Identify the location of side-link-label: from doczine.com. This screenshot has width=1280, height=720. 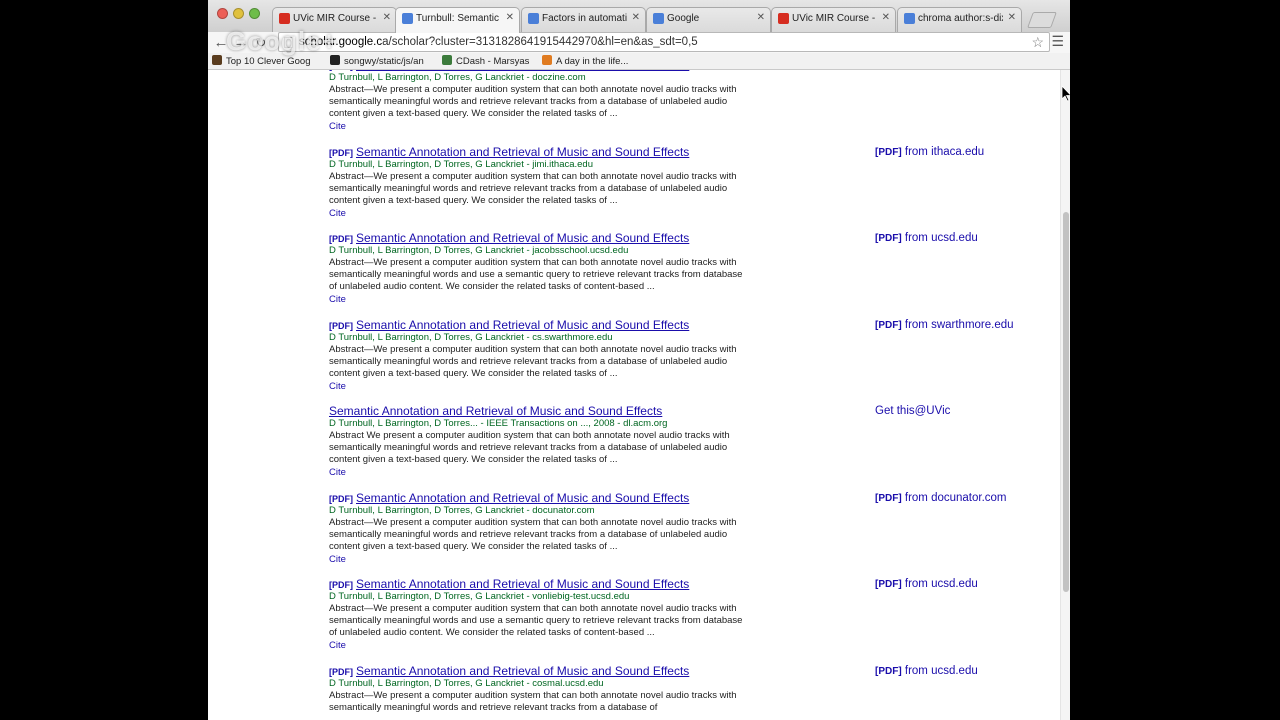
(950, 70).